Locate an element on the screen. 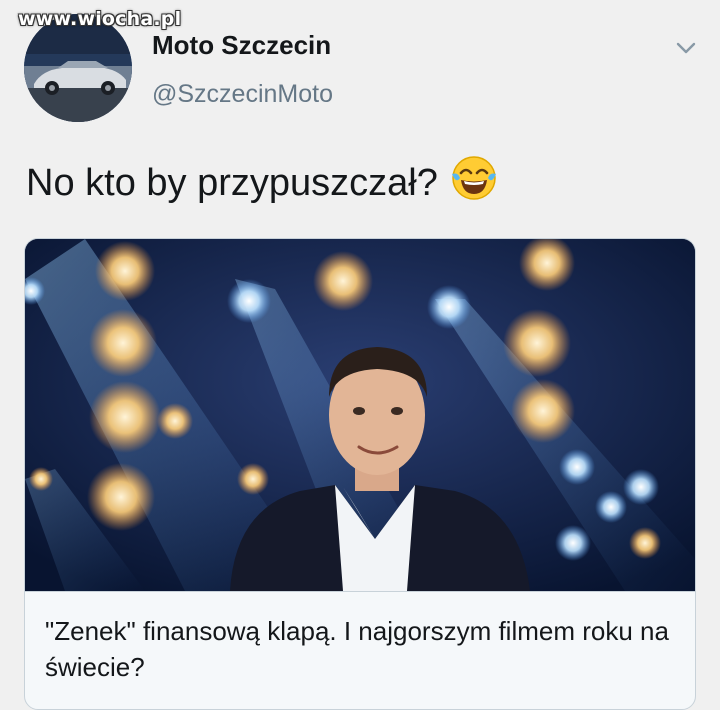 Image resolution: width=720 pixels, height=710 pixels. card-divider is located at coordinates (360, 591).